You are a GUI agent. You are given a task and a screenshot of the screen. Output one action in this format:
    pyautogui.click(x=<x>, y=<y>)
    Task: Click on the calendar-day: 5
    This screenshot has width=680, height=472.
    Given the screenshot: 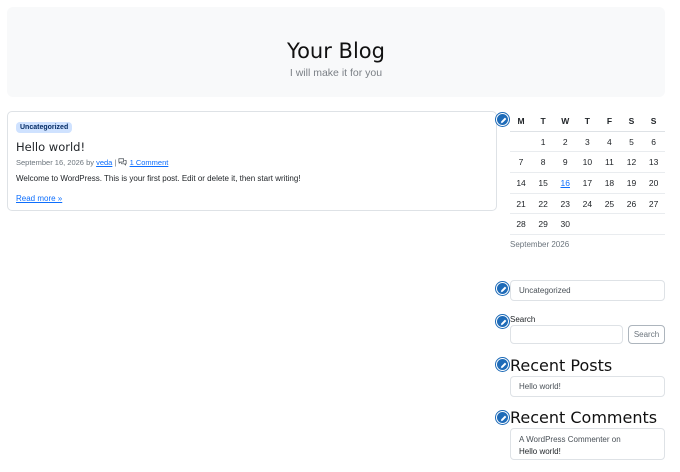 What is the action you would take?
    pyautogui.click(x=631, y=141)
    